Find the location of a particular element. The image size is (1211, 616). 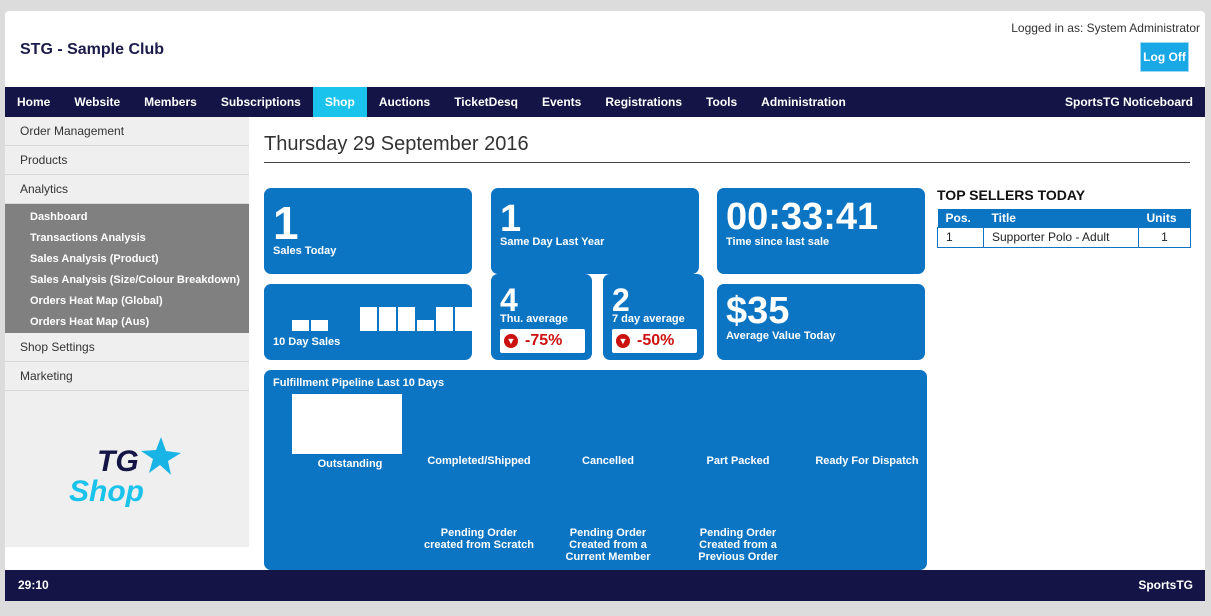

sales-today-value: 1 is located at coordinates (286, 223).